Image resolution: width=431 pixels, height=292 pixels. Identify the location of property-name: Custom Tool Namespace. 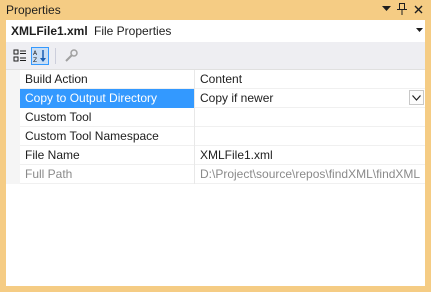
(107, 136).